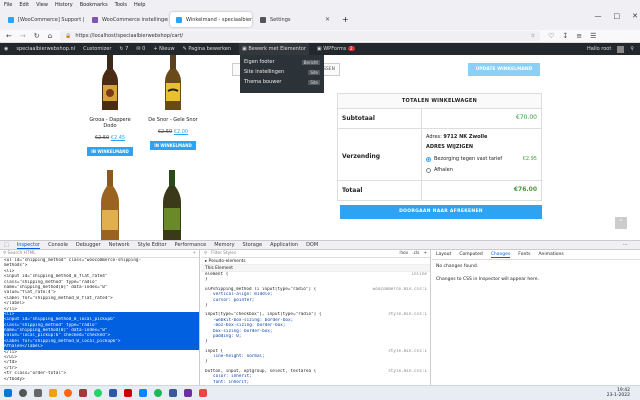 This screenshot has width=640, height=400. I want to click on edit-page-link: ✎ Pagina bewerken, so click(207, 49).